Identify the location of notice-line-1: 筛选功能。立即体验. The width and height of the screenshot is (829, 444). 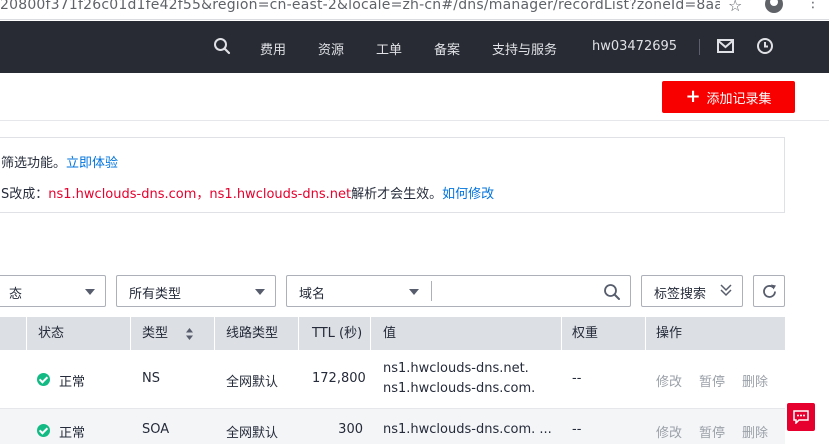
(59, 161).